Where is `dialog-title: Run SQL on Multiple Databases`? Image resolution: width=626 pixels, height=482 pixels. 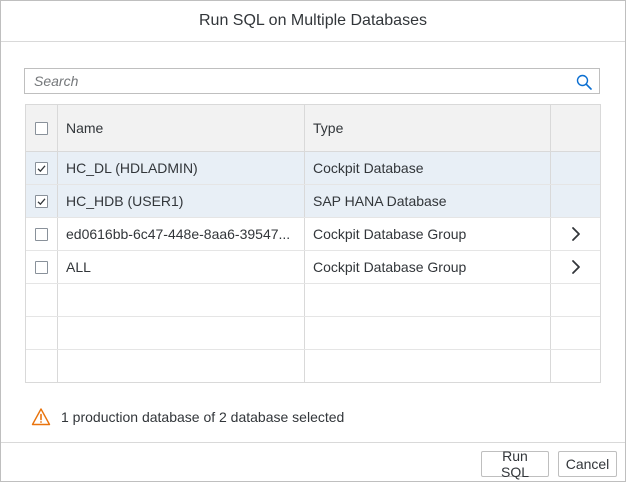
dialog-title: Run SQL on Multiple Databases is located at coordinates (313, 21).